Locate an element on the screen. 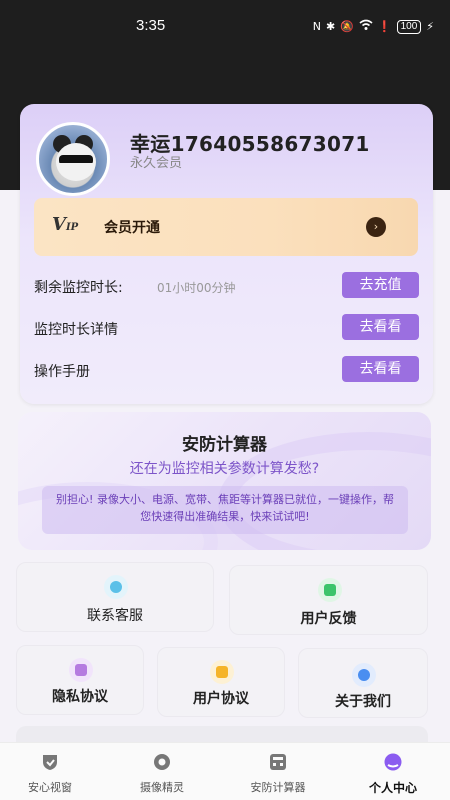  vip-logo-icon: VIP is located at coordinates (65, 224).